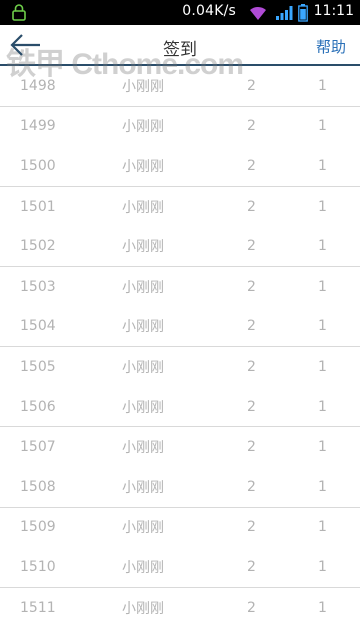 The height and width of the screenshot is (640, 360). Describe the element at coordinates (180, 487) in the screenshot. I see `list-item: 1508 小刚刚 2 1` at that location.